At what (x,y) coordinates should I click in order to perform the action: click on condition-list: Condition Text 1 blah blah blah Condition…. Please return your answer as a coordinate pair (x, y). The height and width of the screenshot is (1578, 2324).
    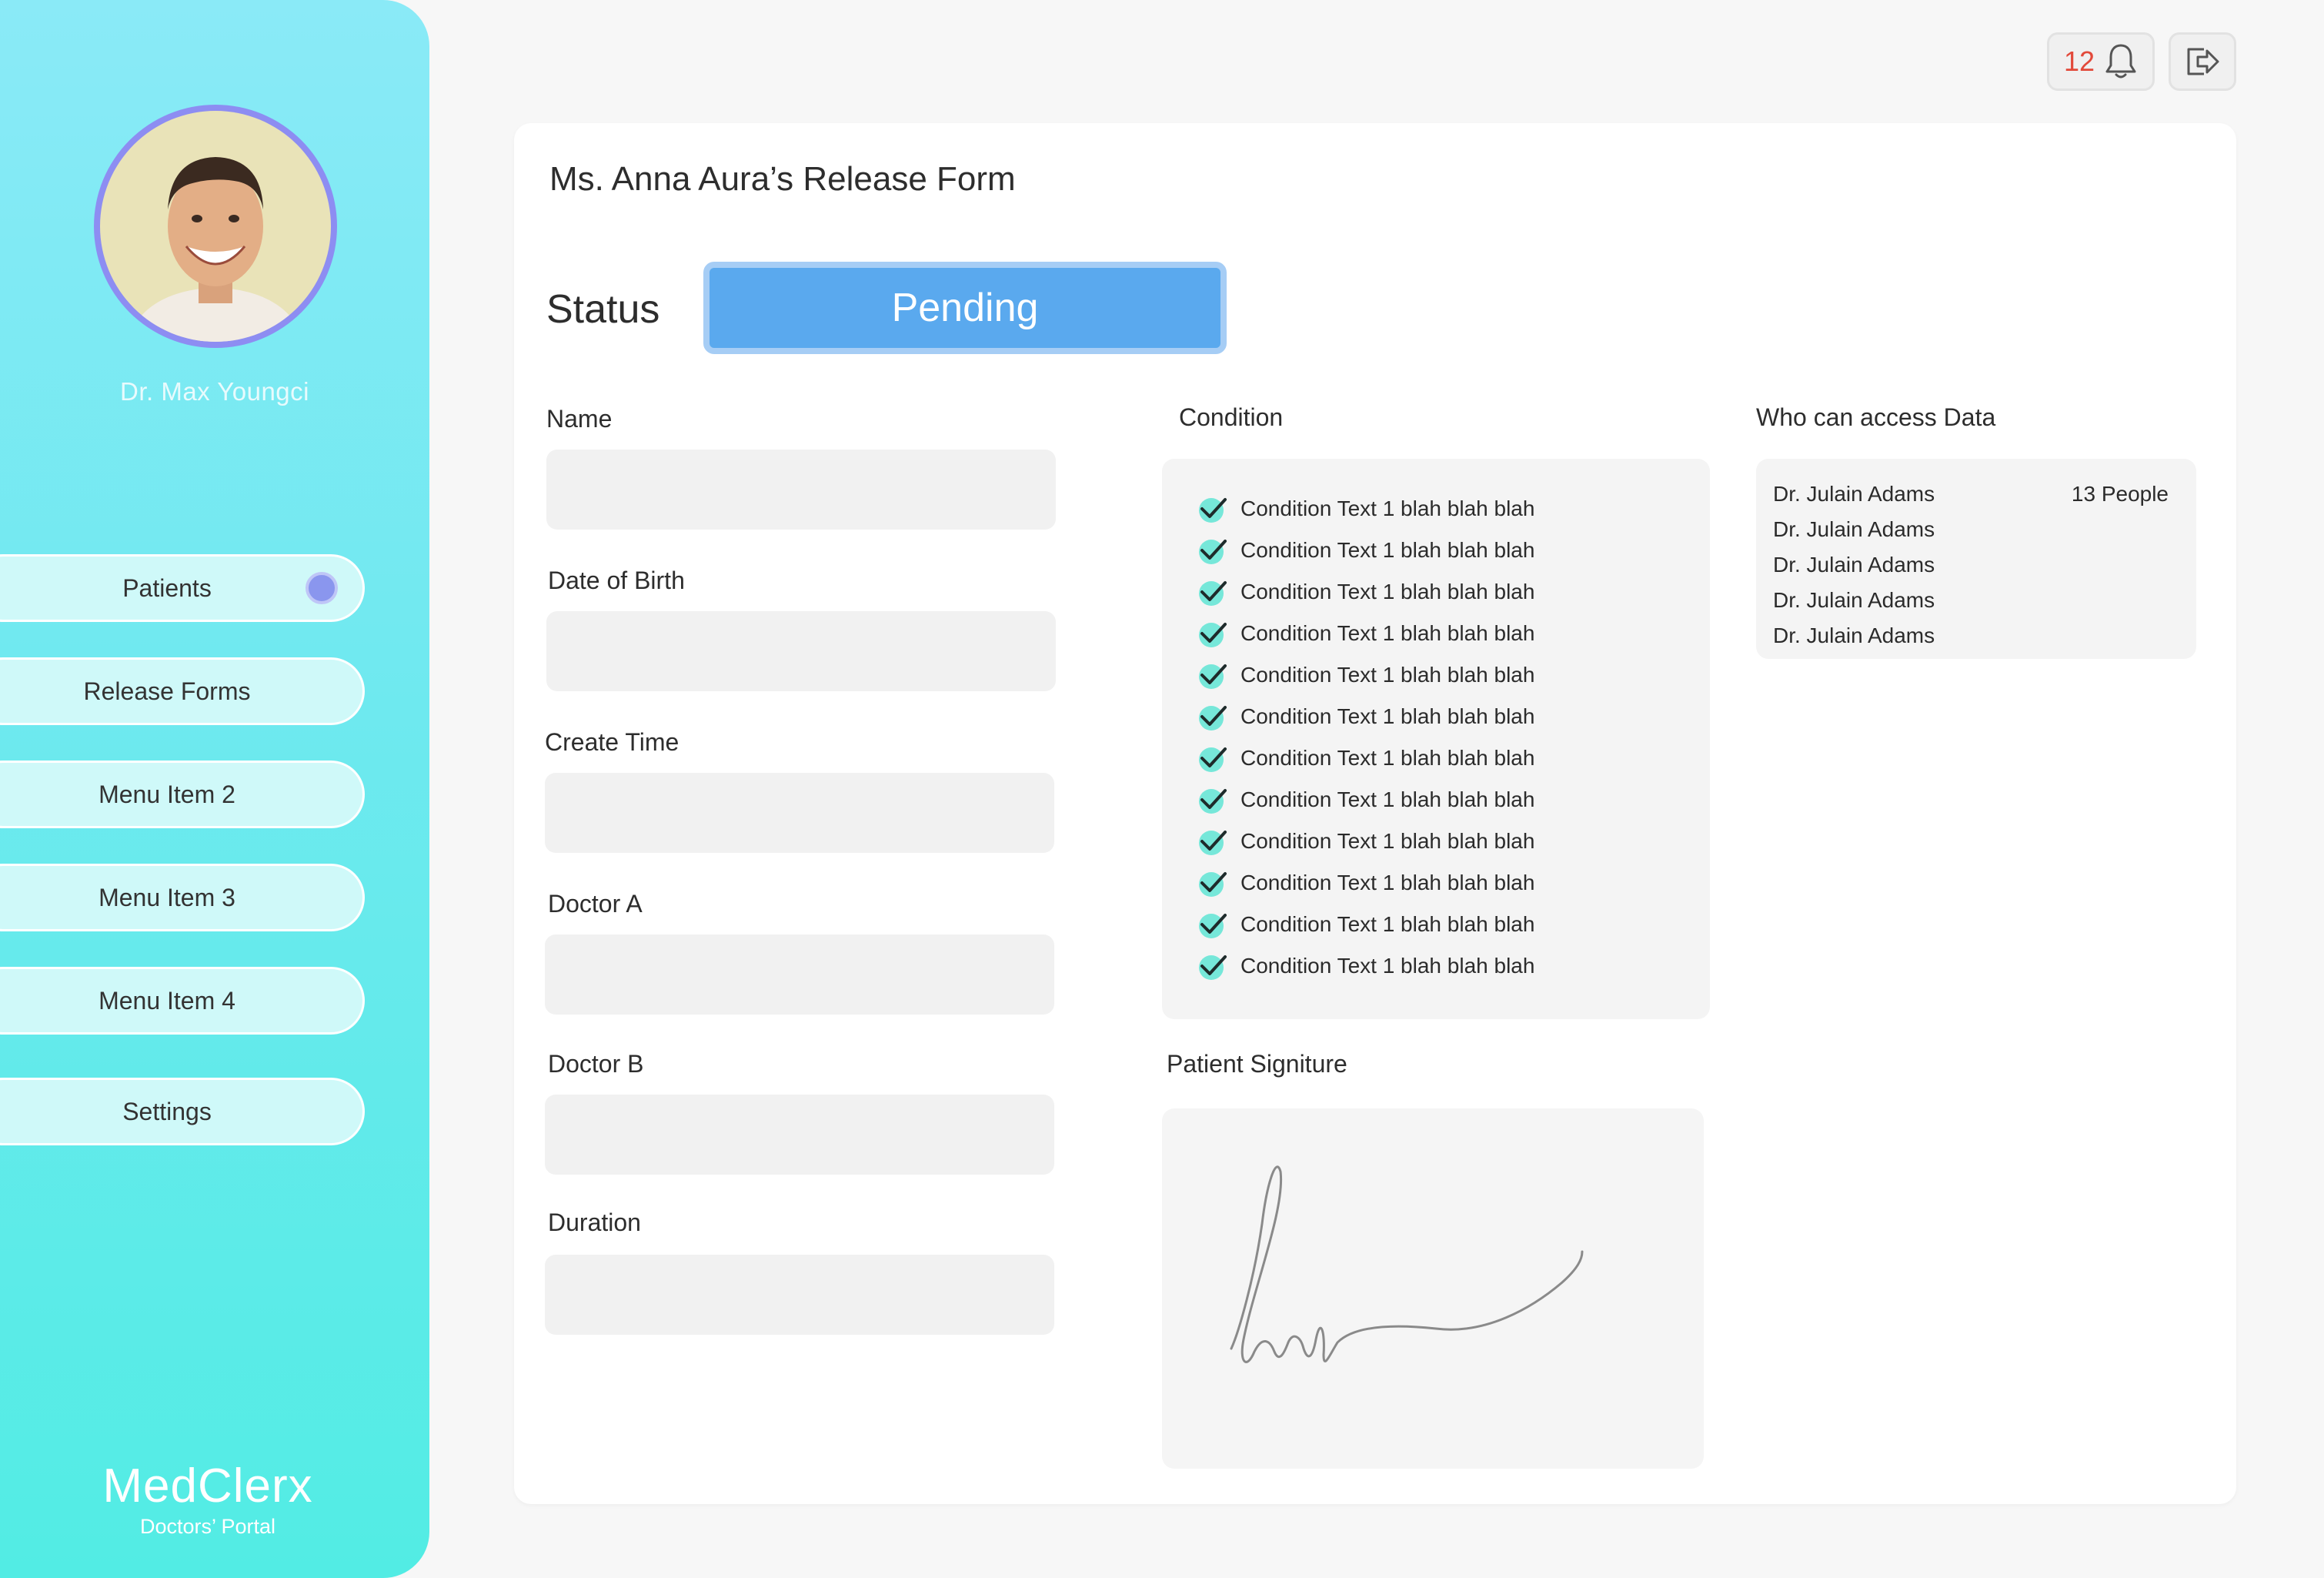
    Looking at the image, I should click on (1436, 739).